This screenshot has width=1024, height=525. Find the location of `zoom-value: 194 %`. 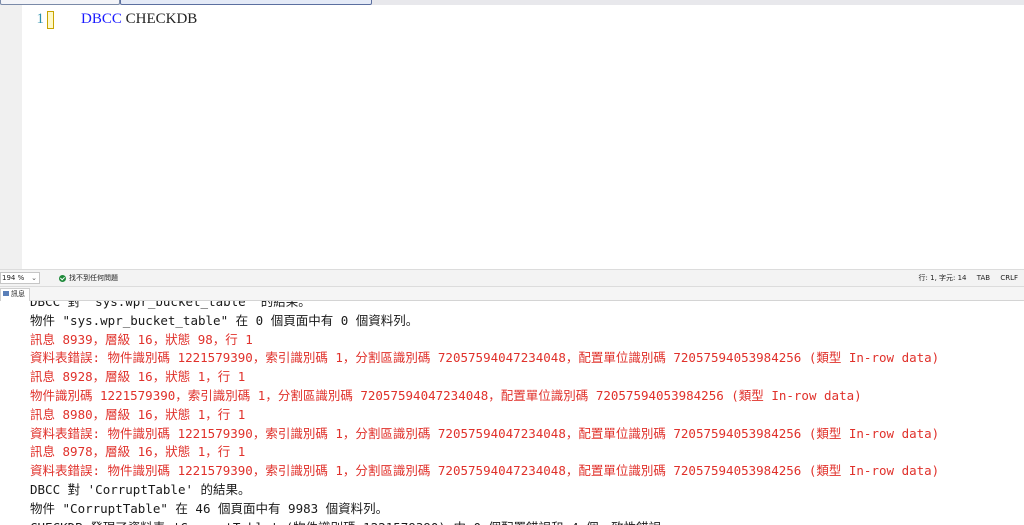

zoom-value: 194 % is located at coordinates (13, 278).